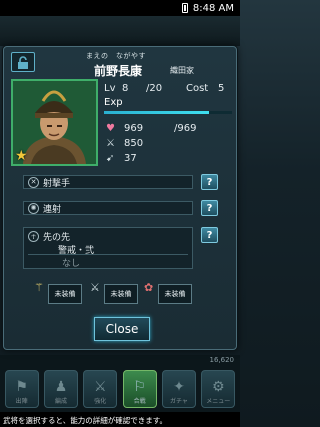  Describe the element at coordinates (54, 122) in the screenshot. I see `general-portrait: ★` at that location.